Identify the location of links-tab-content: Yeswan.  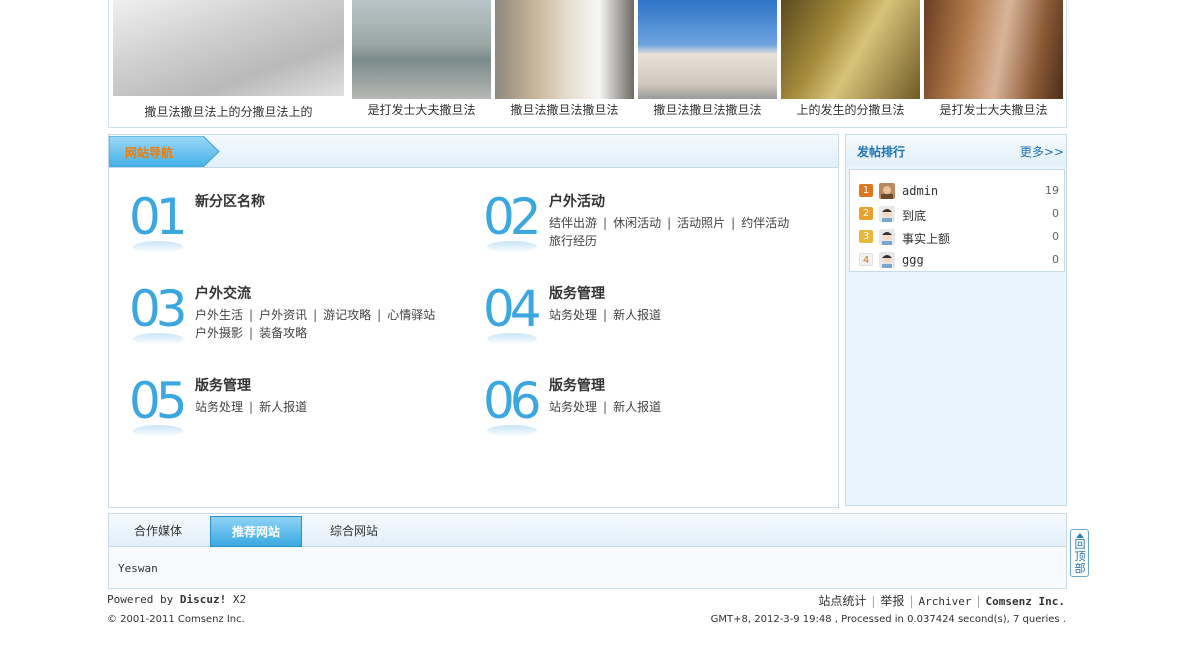
(138, 568).